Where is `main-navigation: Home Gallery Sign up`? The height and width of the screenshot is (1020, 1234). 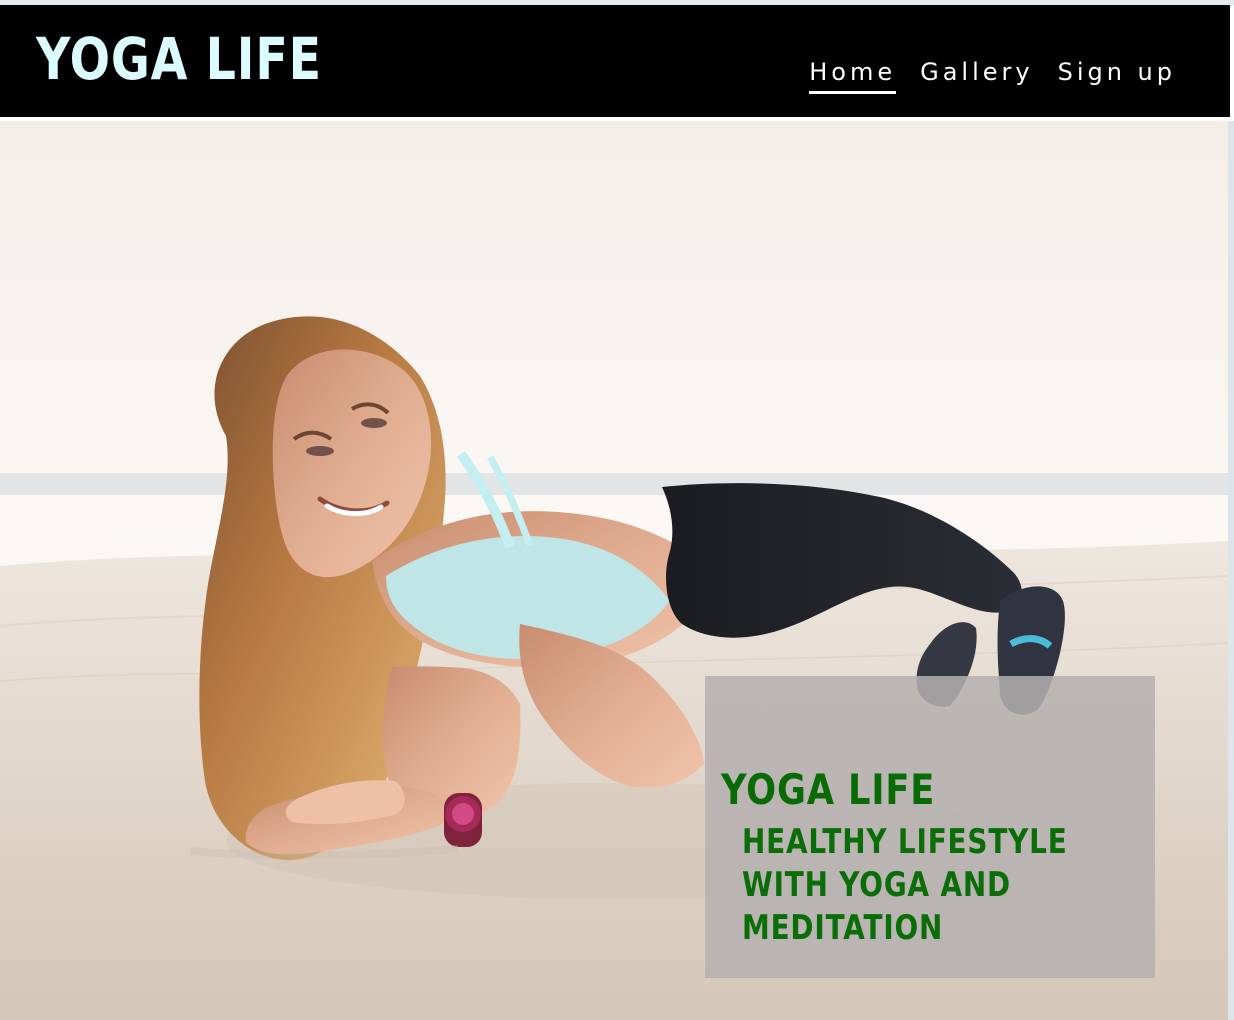 main-navigation: Home Gallery Sign up is located at coordinates (992, 75).